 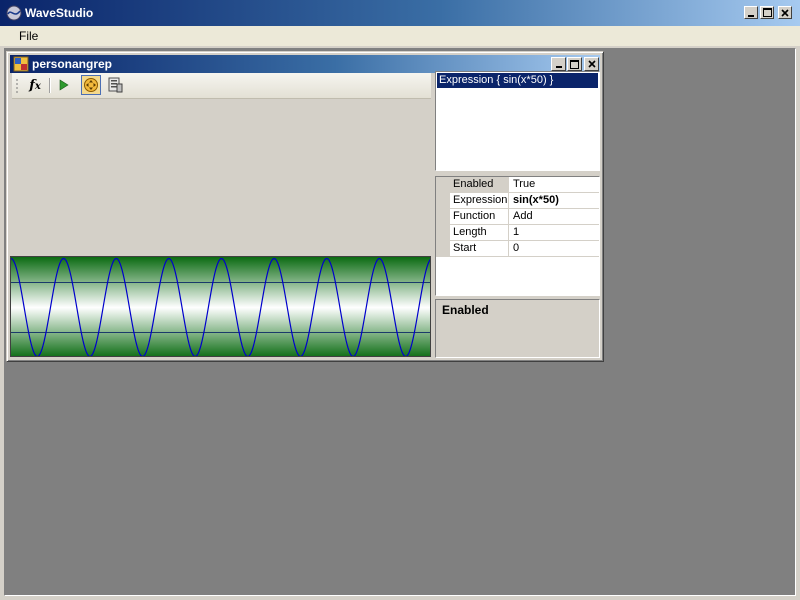 What do you see at coordinates (517, 121) in the screenshot?
I see `expression-list: Expression { sin(x*50) }` at bounding box center [517, 121].